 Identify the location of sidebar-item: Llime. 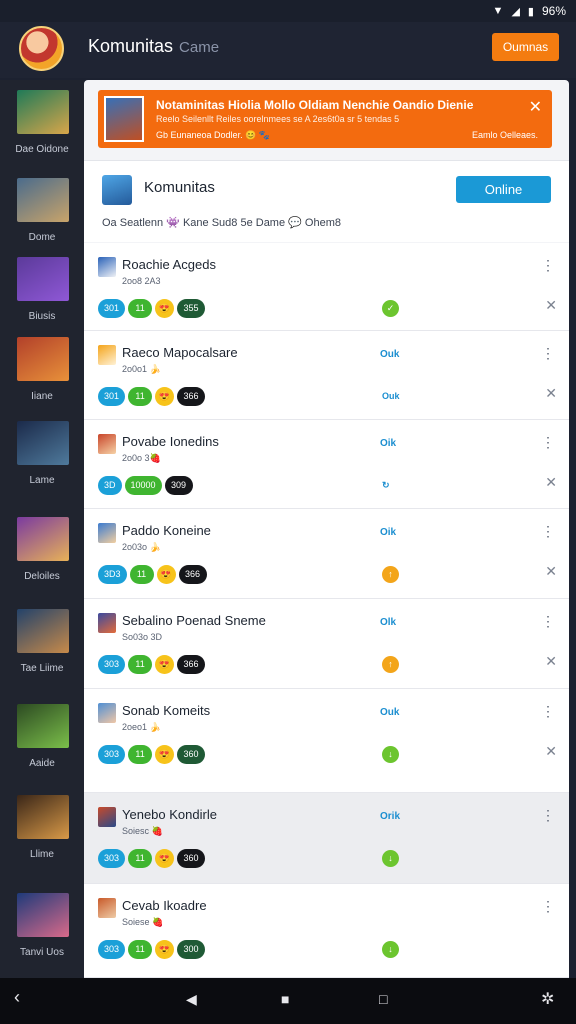
(42, 835).